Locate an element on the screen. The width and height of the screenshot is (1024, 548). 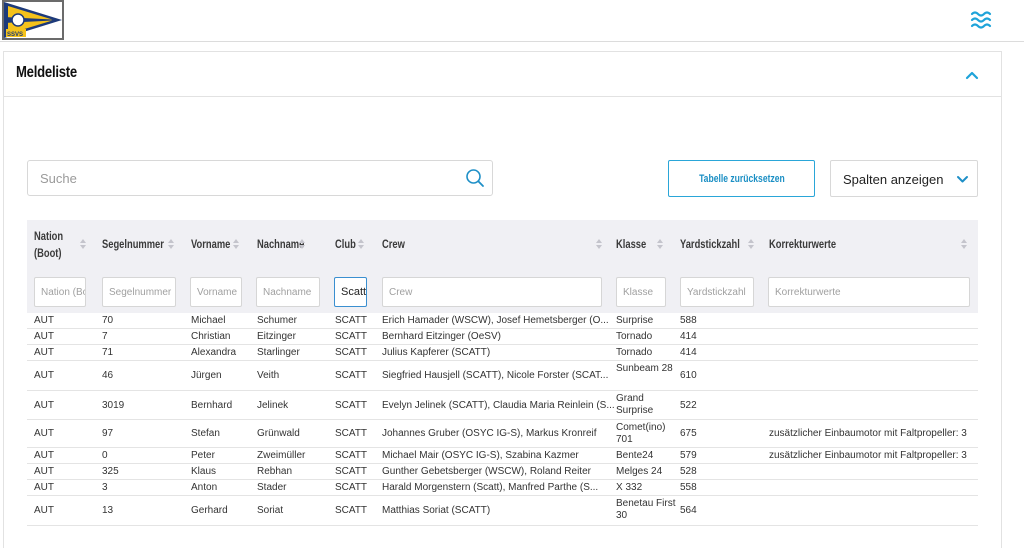
filter-input-yardstickzahl is located at coordinates (717, 292).